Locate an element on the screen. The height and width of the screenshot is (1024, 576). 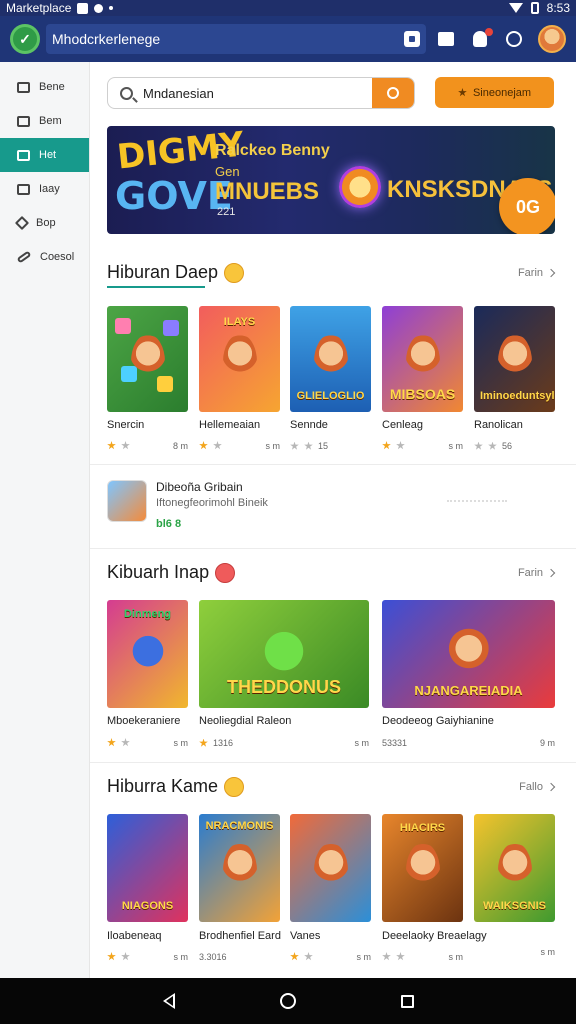
game-name: Neoliegdial Raleon is located at coordinates (245, 721).